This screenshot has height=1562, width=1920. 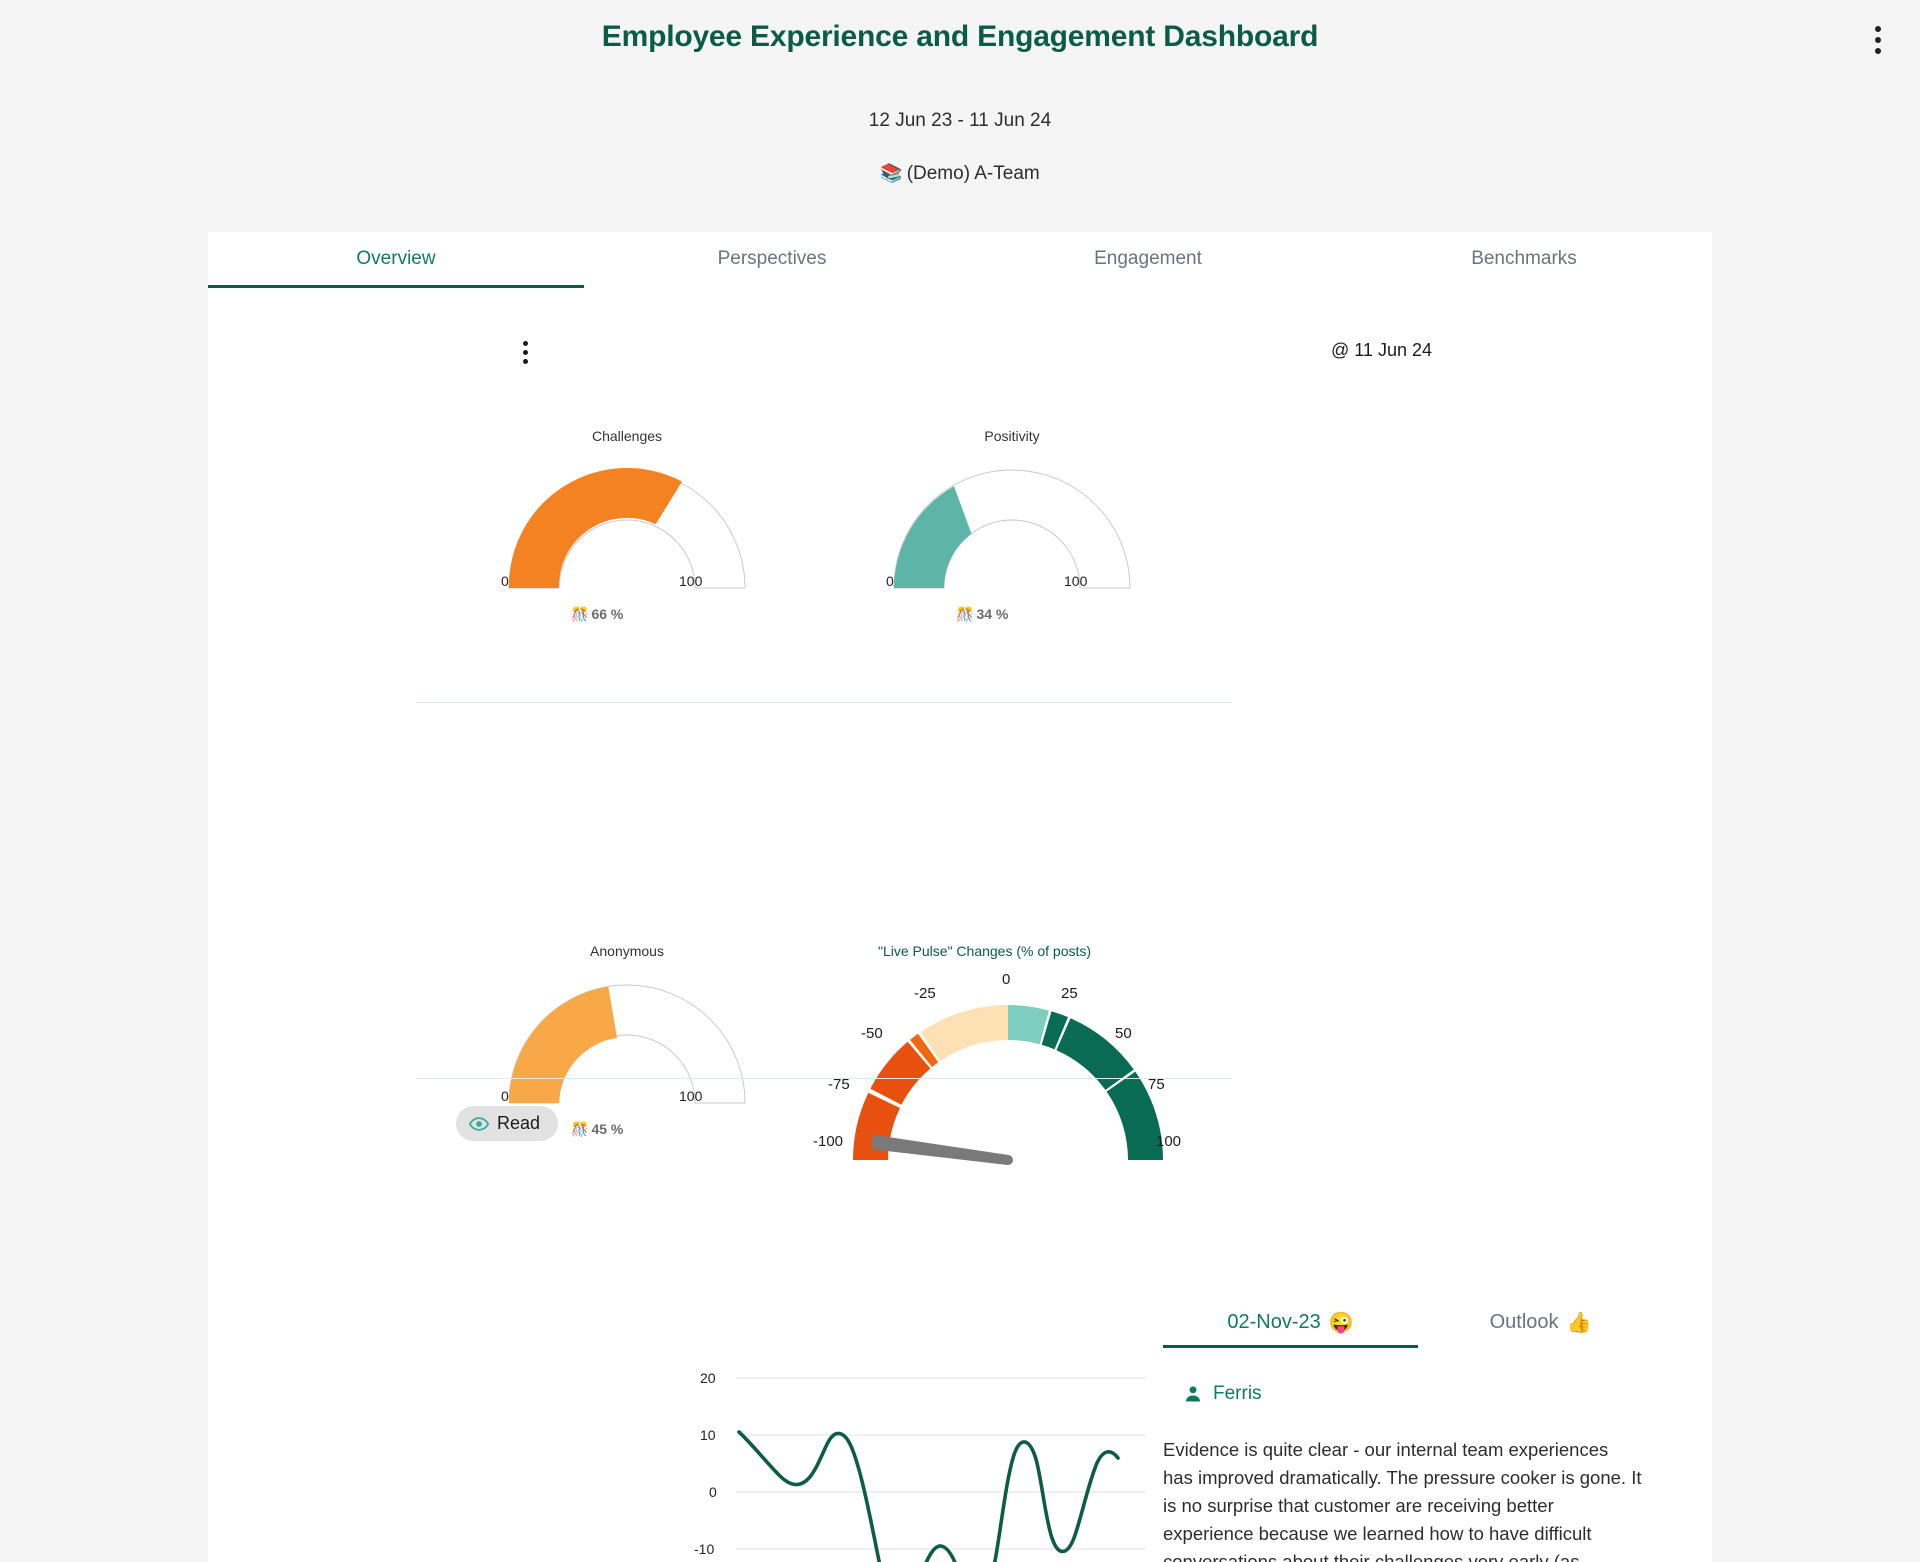 What do you see at coordinates (1169, 1141) in the screenshot?
I see `pulse-tick-100: 100` at bounding box center [1169, 1141].